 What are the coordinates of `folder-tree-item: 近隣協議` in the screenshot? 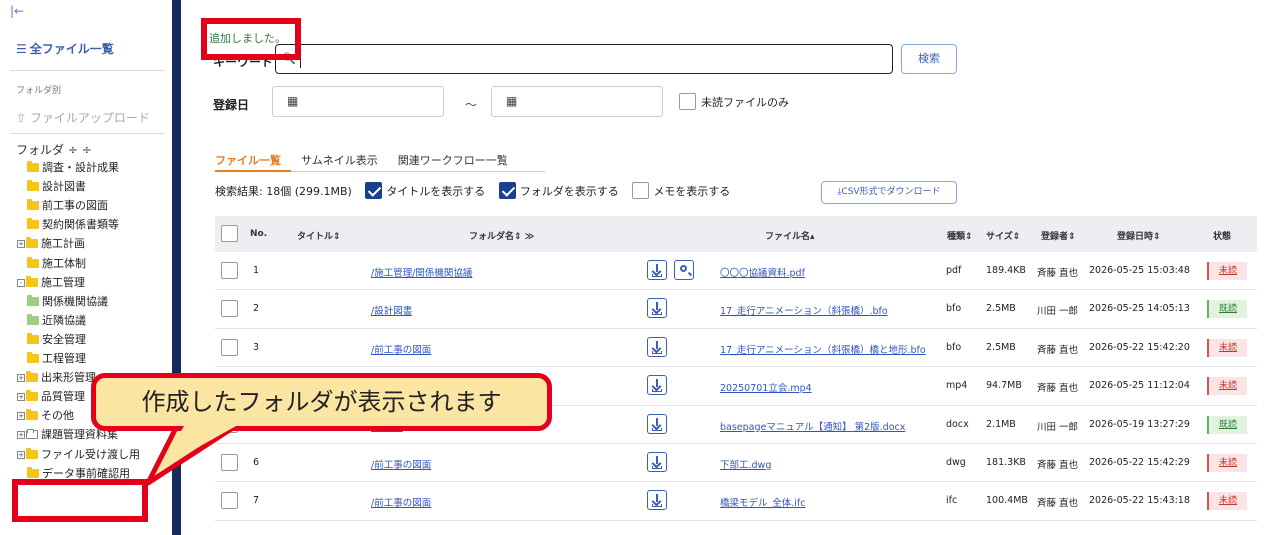 It's located at (56, 320).